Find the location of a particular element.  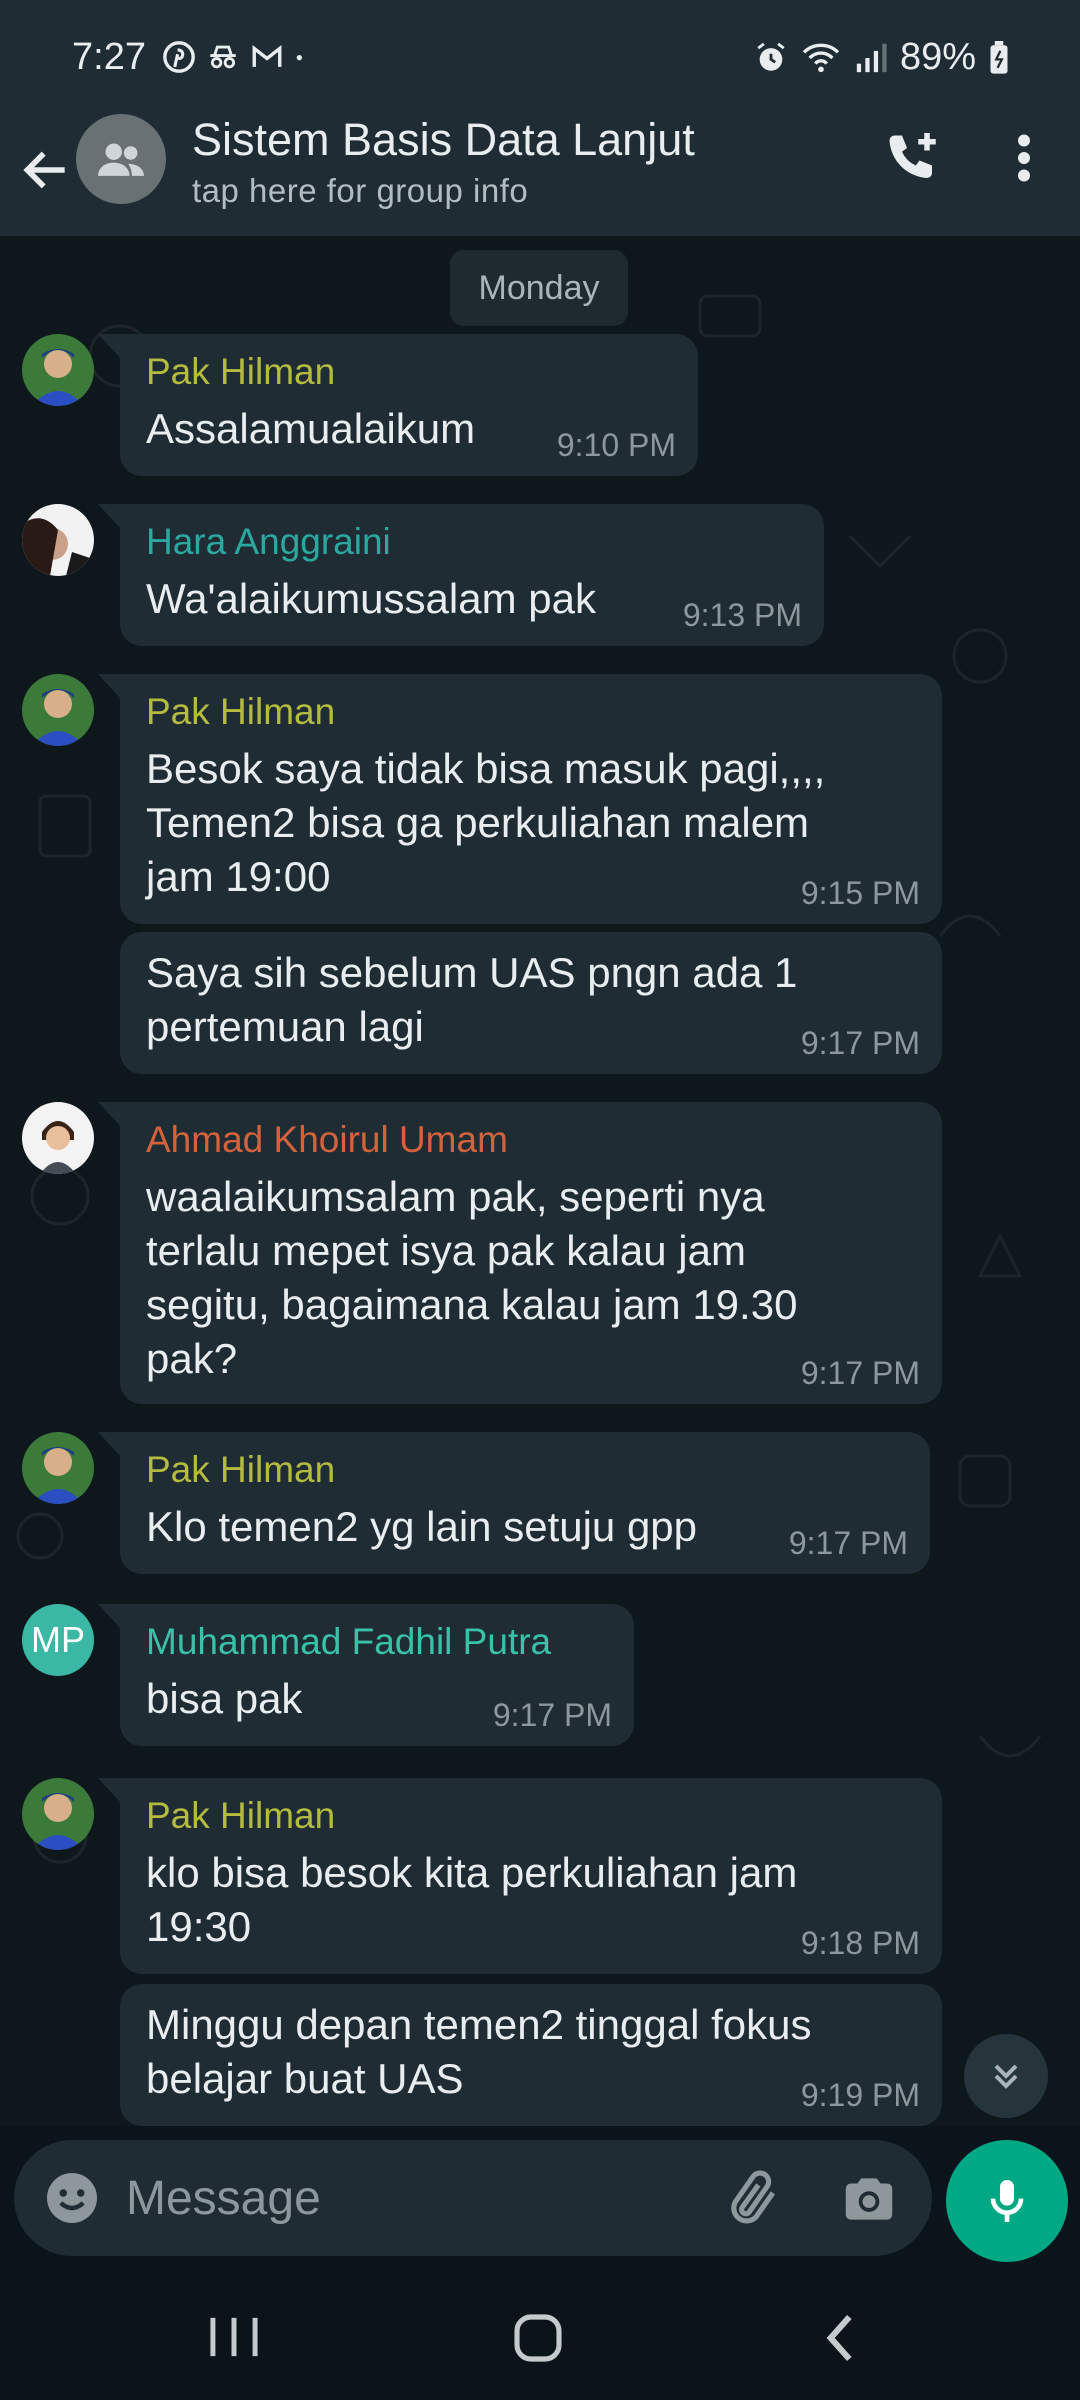

arrow-left-icon is located at coordinates (46, 170).